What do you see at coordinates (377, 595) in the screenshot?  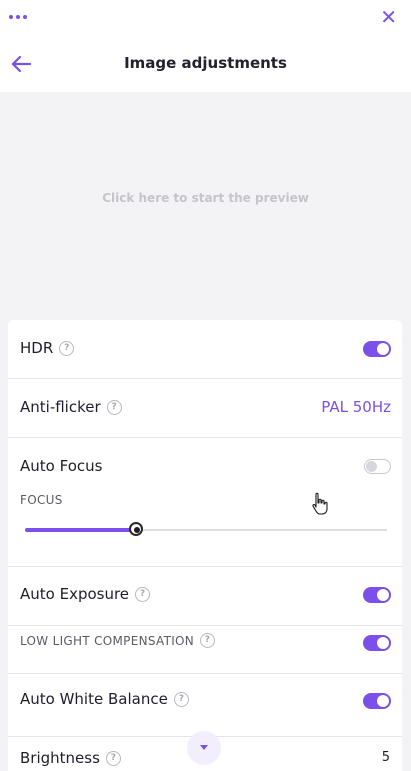 I see `auto-exposure-toggle` at bounding box center [377, 595].